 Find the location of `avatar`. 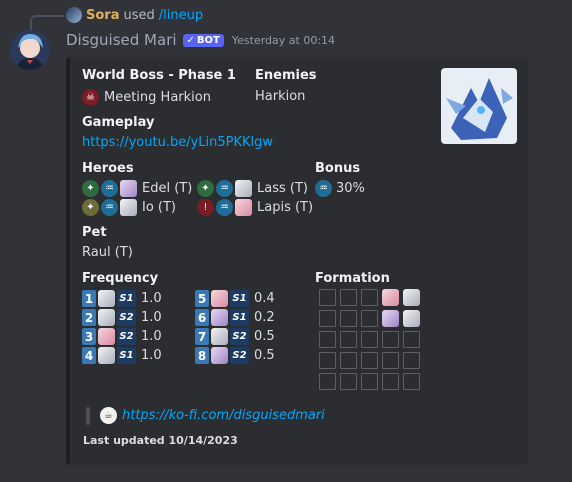

avatar is located at coordinates (30, 50).